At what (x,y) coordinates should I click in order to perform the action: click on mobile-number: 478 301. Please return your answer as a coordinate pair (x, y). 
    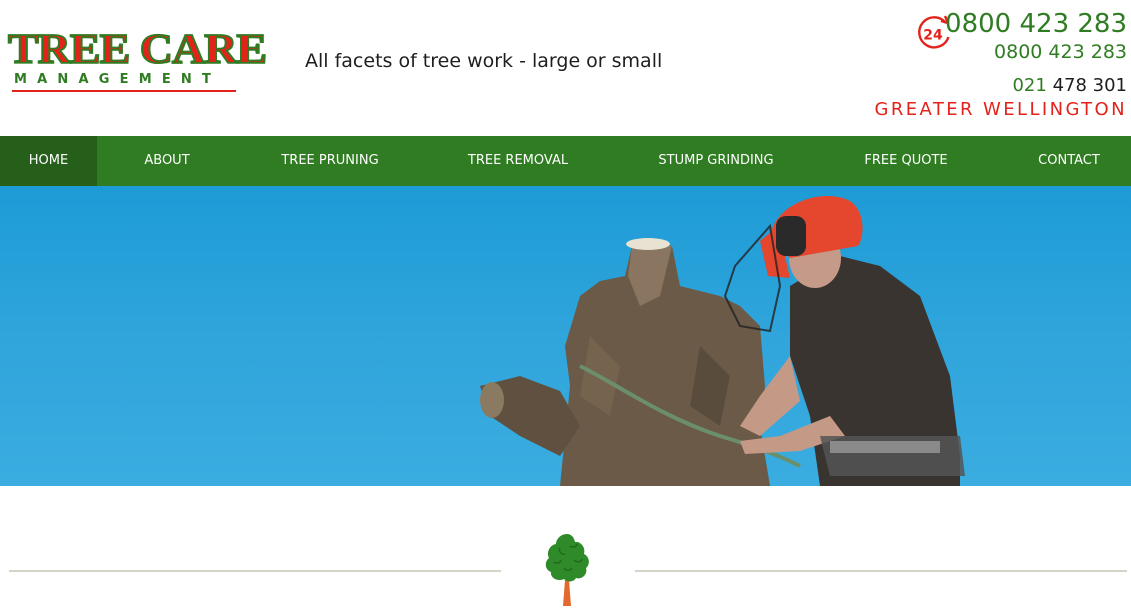
    Looking at the image, I should click on (1089, 85).